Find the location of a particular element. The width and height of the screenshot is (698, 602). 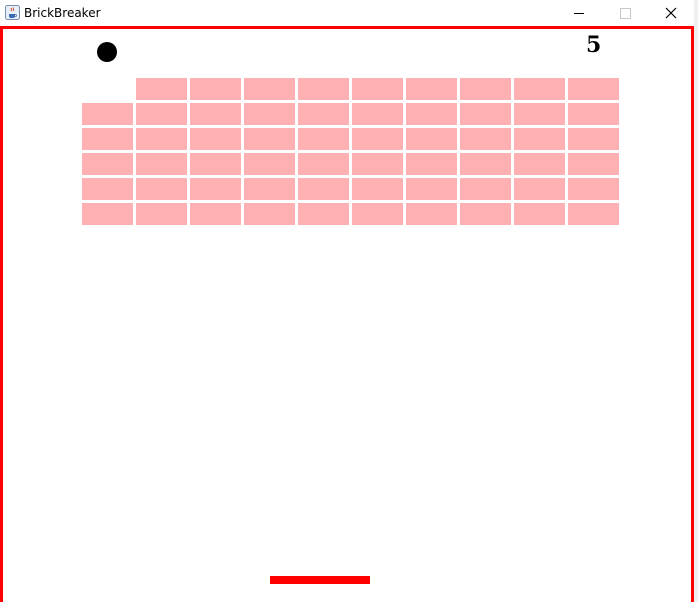

paddle is located at coordinates (320, 580).